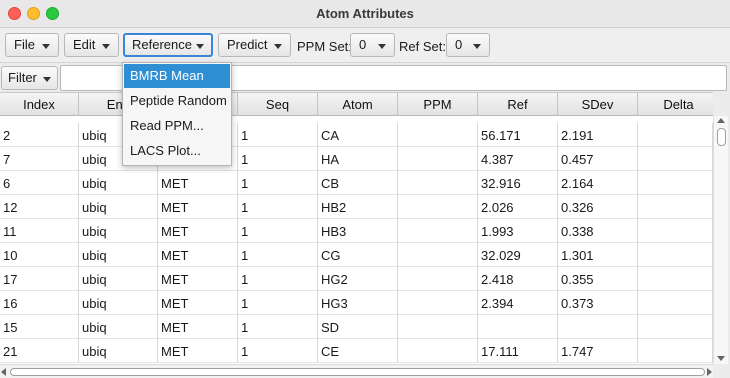  I want to click on cell-atom: CB, so click(358, 183).